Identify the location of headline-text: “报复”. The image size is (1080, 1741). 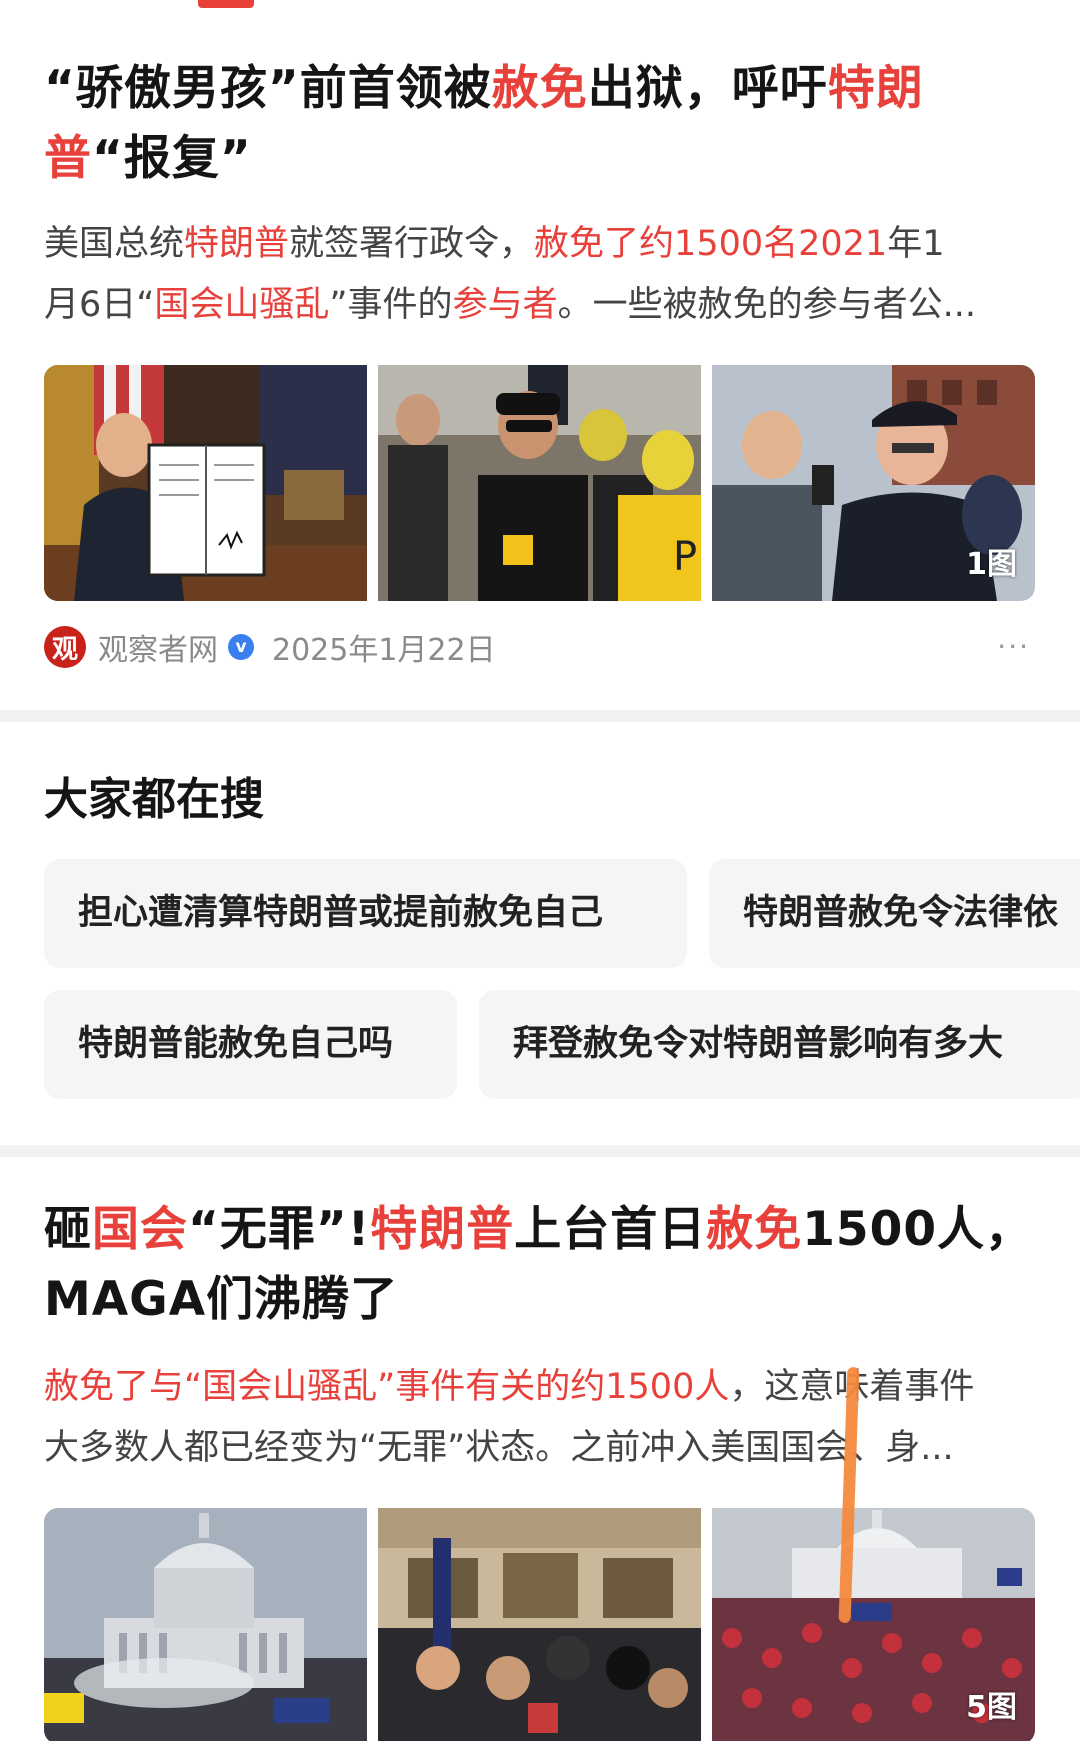
(172, 158).